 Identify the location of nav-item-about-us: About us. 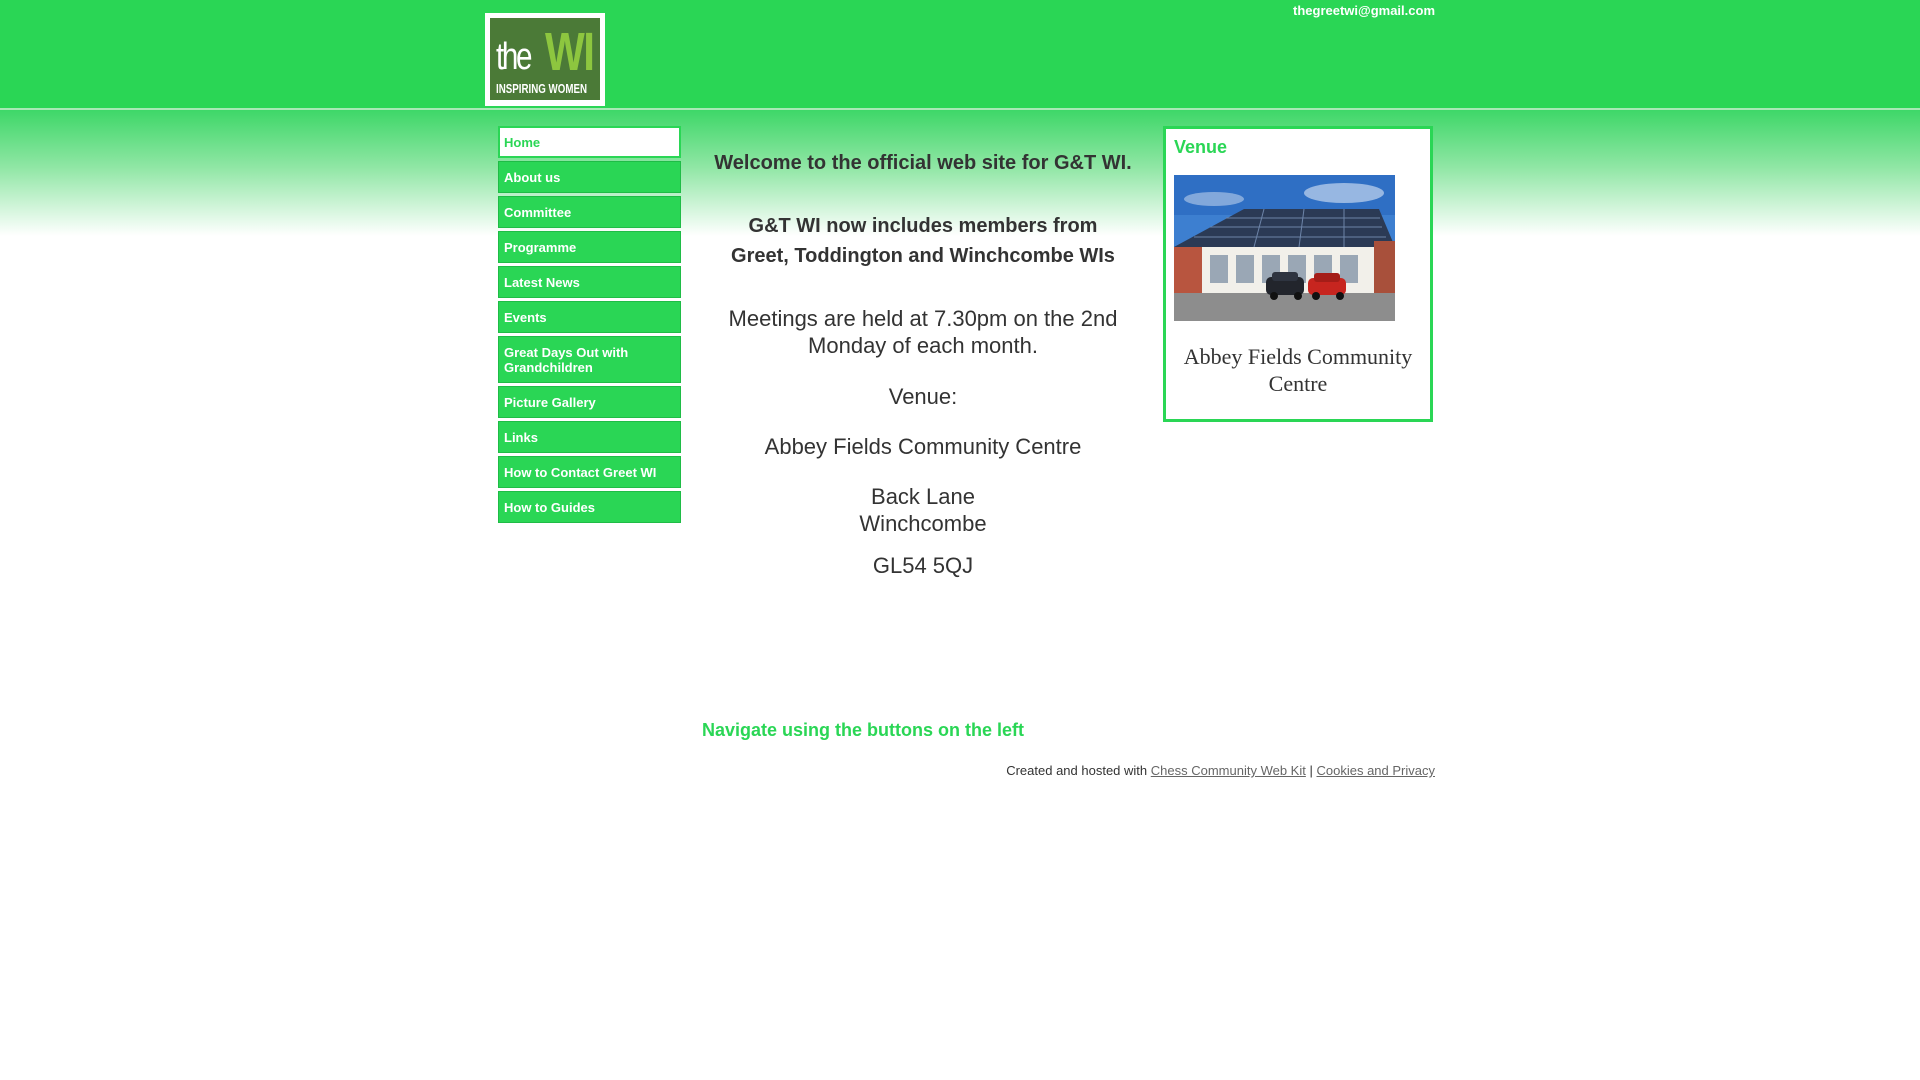
(589, 177).